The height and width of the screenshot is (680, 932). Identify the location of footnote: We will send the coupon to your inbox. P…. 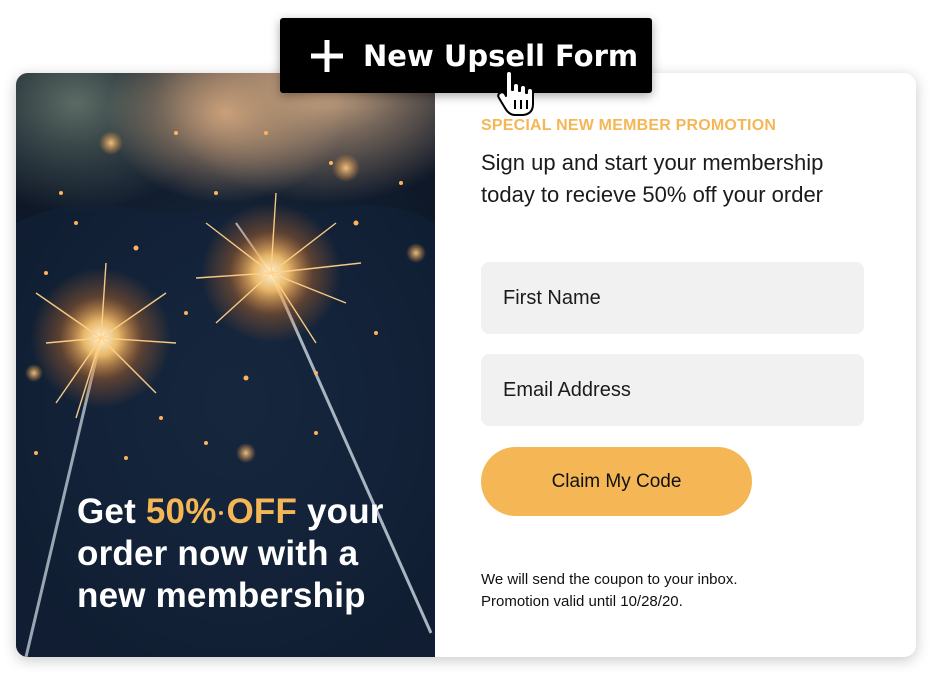
(681, 591).